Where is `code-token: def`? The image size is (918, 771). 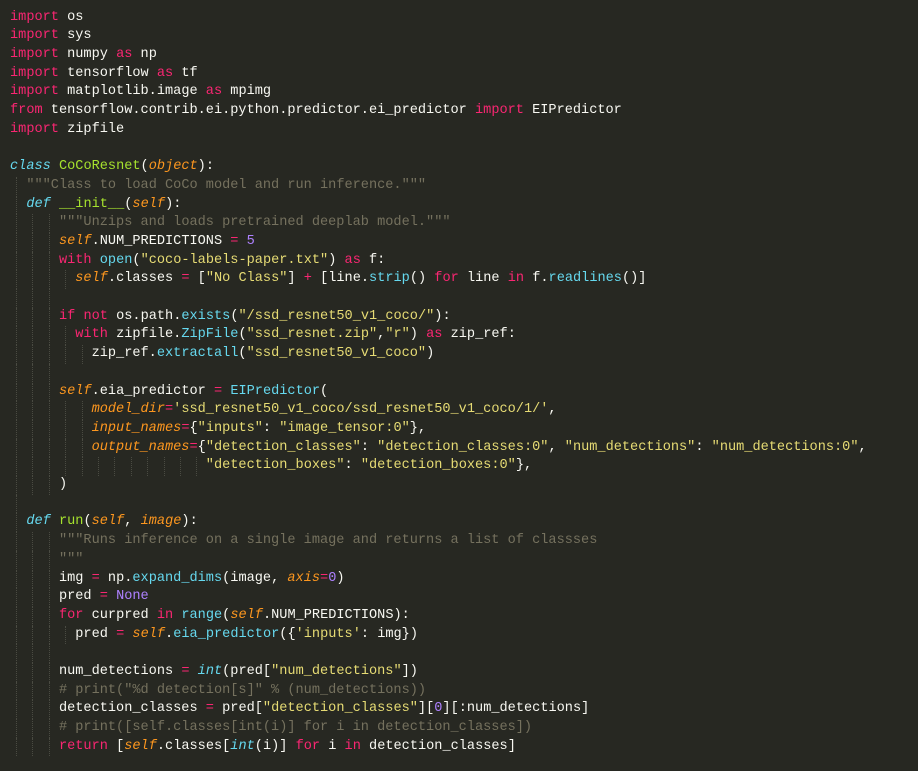
code-token: def is located at coordinates (38, 204).